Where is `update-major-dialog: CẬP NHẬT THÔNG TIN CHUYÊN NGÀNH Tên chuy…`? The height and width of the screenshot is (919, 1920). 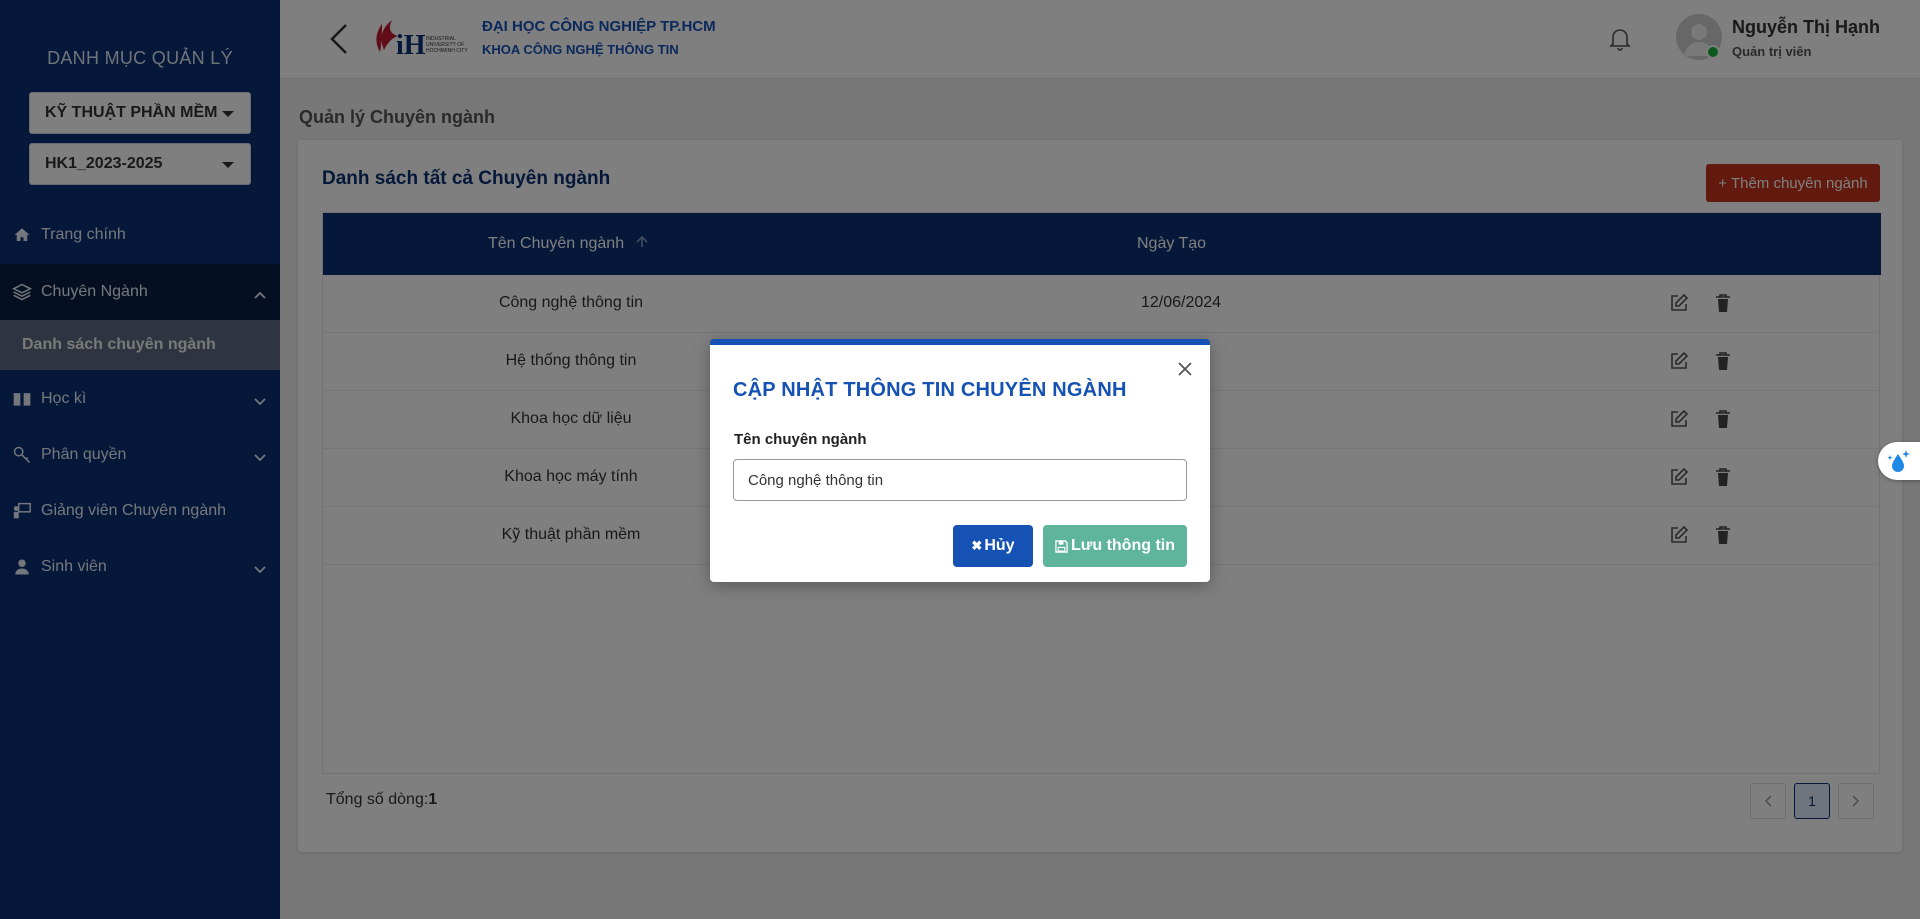
update-major-dialog: CẬP NHẬT THÔNG TIN CHUYÊN NGÀNH Tên chuy… is located at coordinates (960, 460).